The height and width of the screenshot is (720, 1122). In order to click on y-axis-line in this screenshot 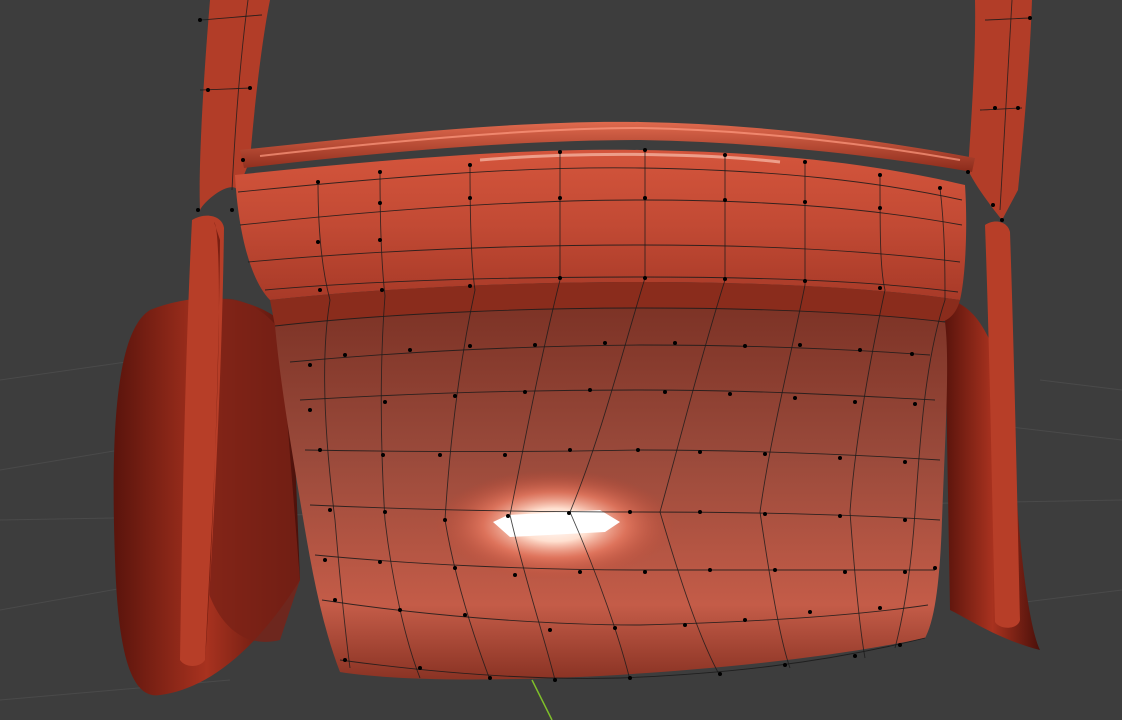, I will do `click(542, 699)`.